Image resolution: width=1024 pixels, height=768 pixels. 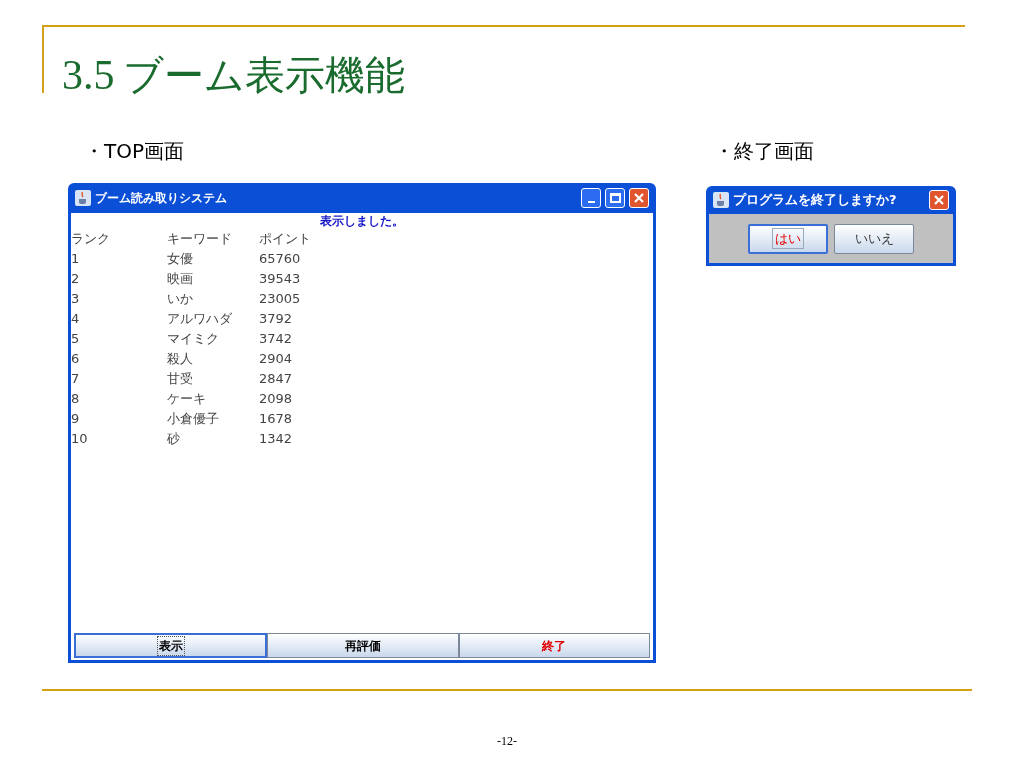 What do you see at coordinates (363, 645) in the screenshot?
I see `action-button: 再評価` at bounding box center [363, 645].